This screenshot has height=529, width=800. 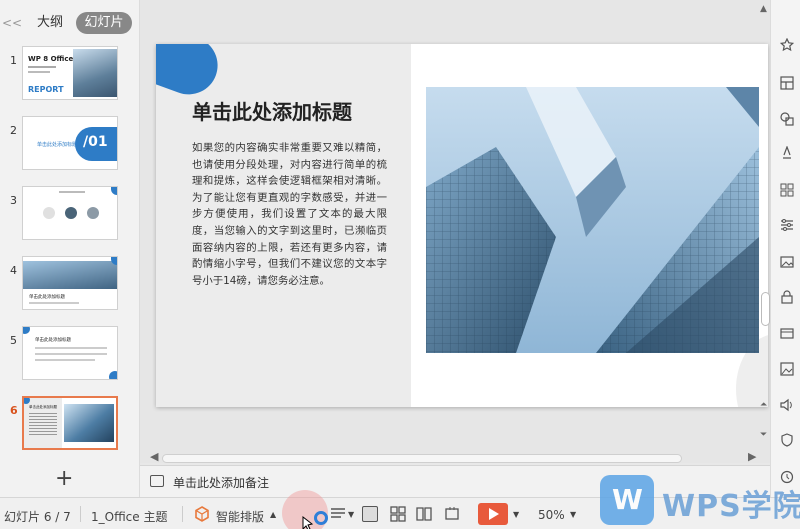 What do you see at coordinates (787, 83) in the screenshot?
I see `layout-icon` at bounding box center [787, 83].